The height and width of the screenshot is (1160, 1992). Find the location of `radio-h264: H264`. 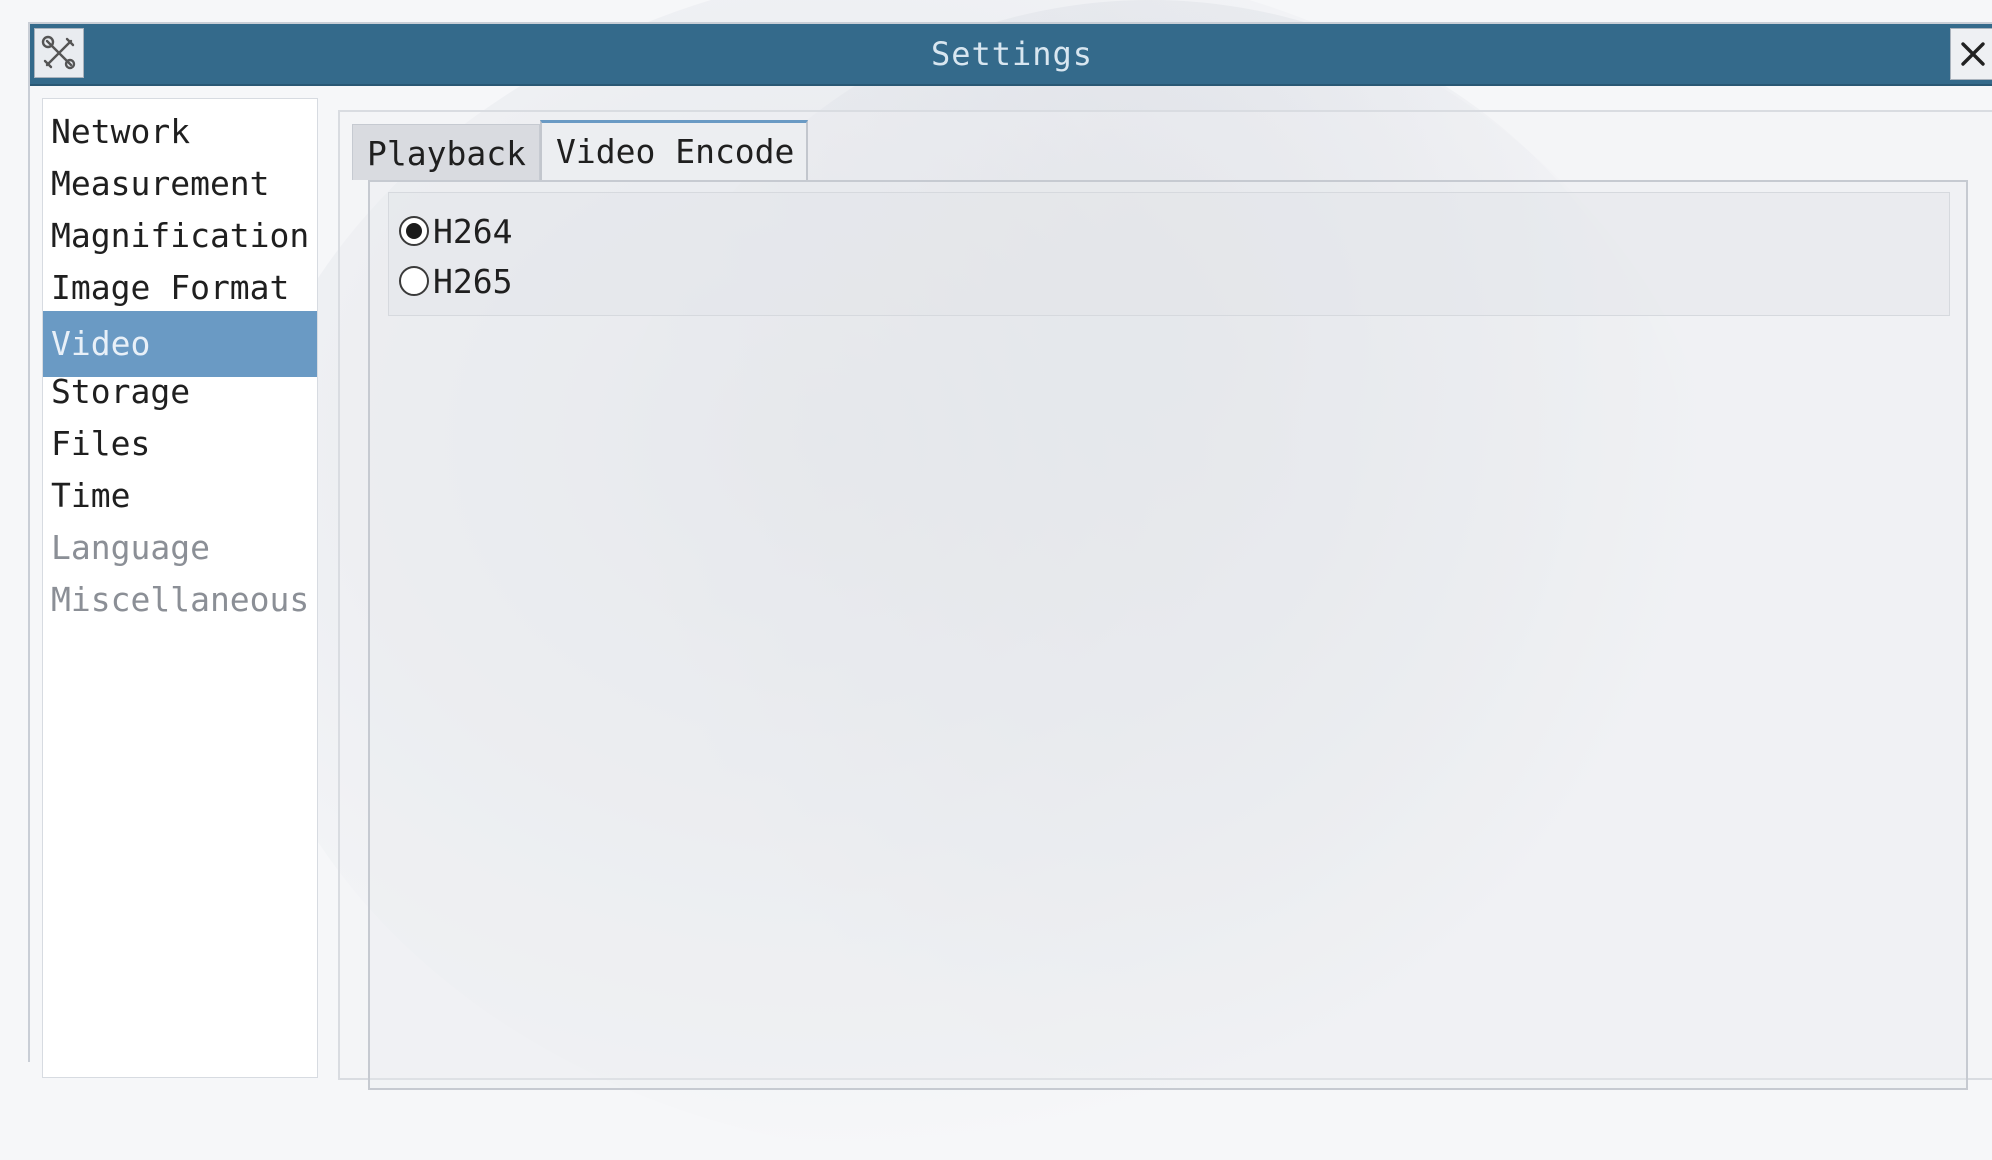

radio-h264: H264 is located at coordinates (455, 231).